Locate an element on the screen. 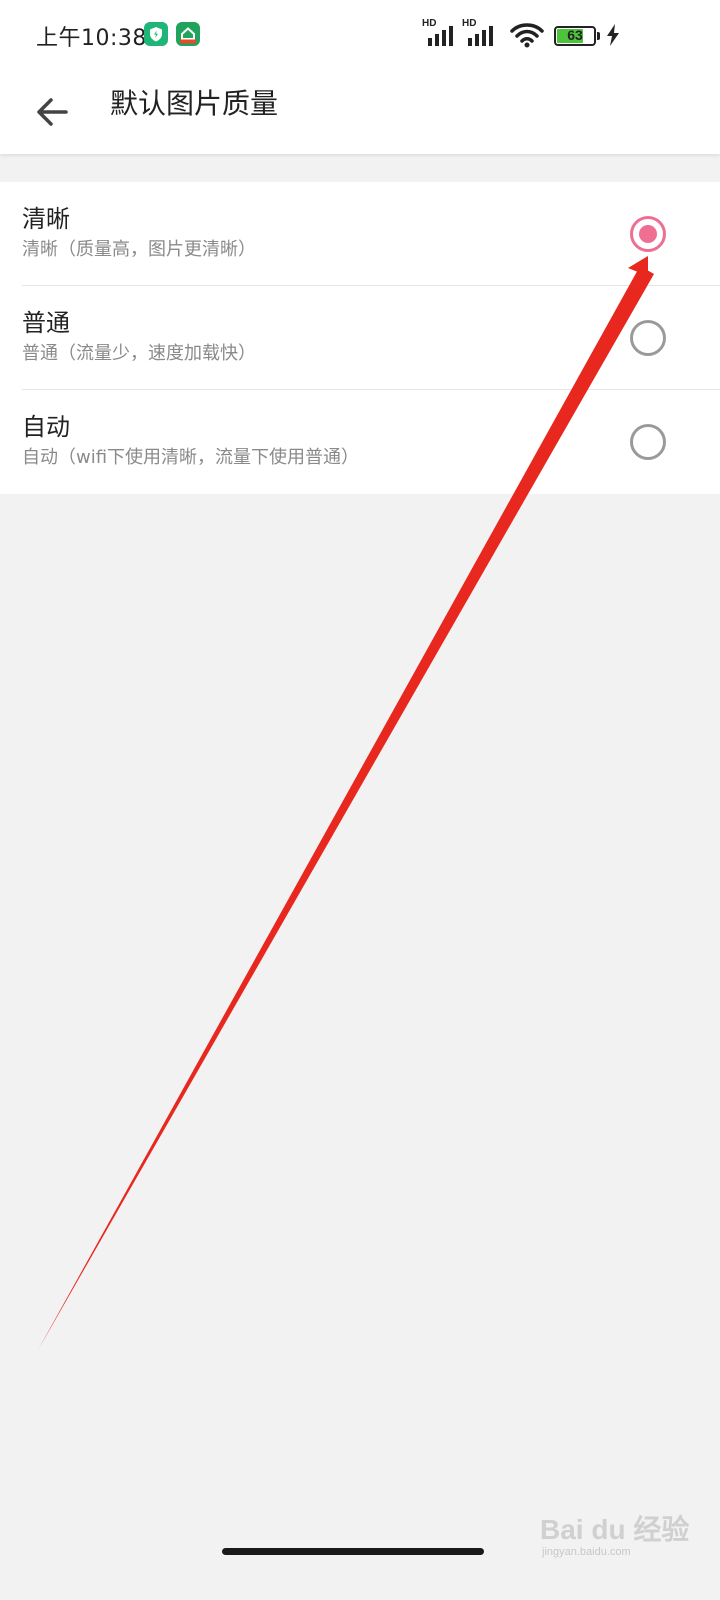  battery-tip is located at coordinates (598, 36).